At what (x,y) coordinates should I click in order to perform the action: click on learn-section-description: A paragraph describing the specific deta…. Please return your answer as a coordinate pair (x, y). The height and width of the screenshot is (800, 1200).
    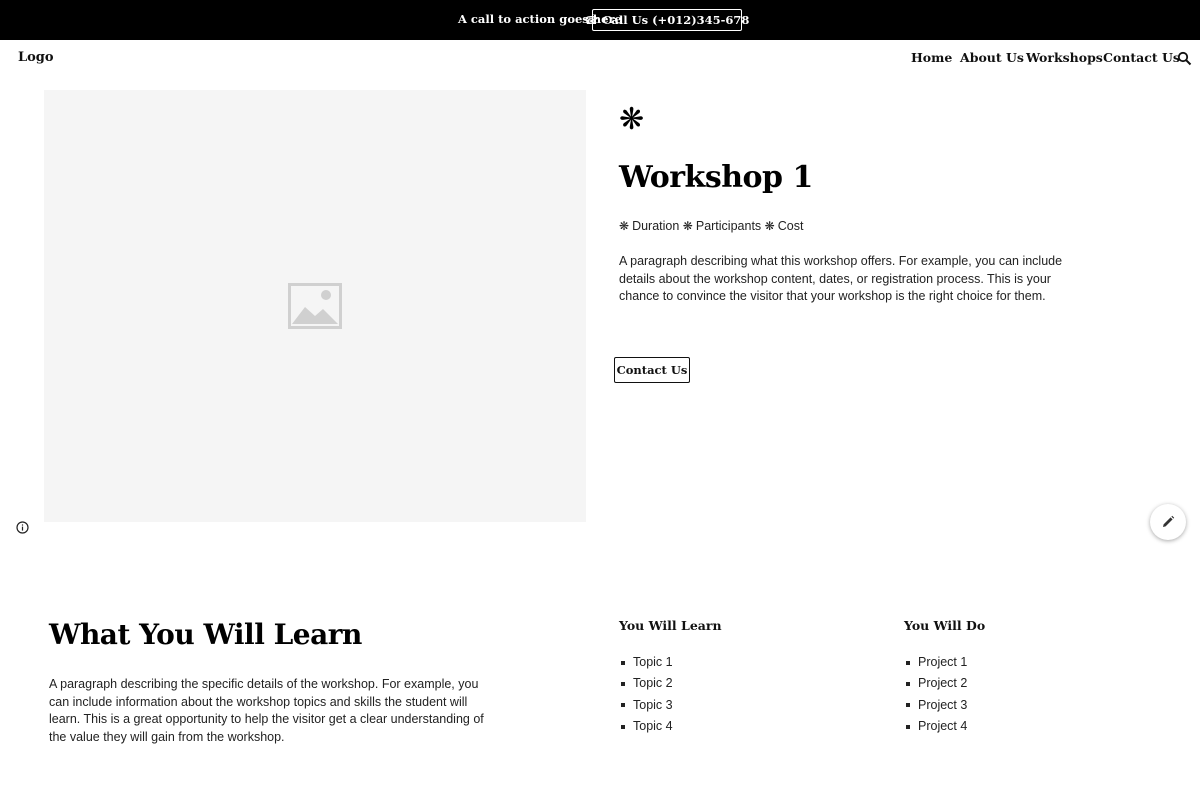
    Looking at the image, I should click on (266, 710).